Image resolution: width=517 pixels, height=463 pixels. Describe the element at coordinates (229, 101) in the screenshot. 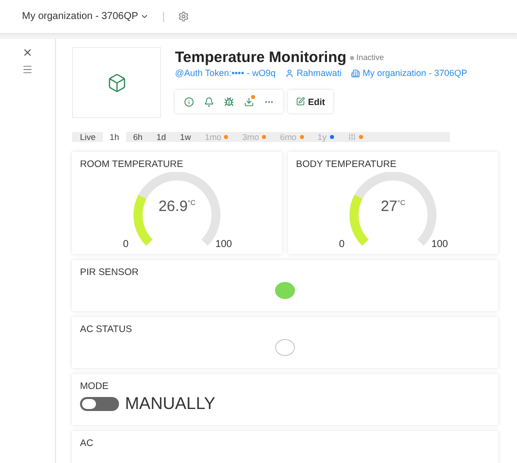

I see `bug-icon` at that location.